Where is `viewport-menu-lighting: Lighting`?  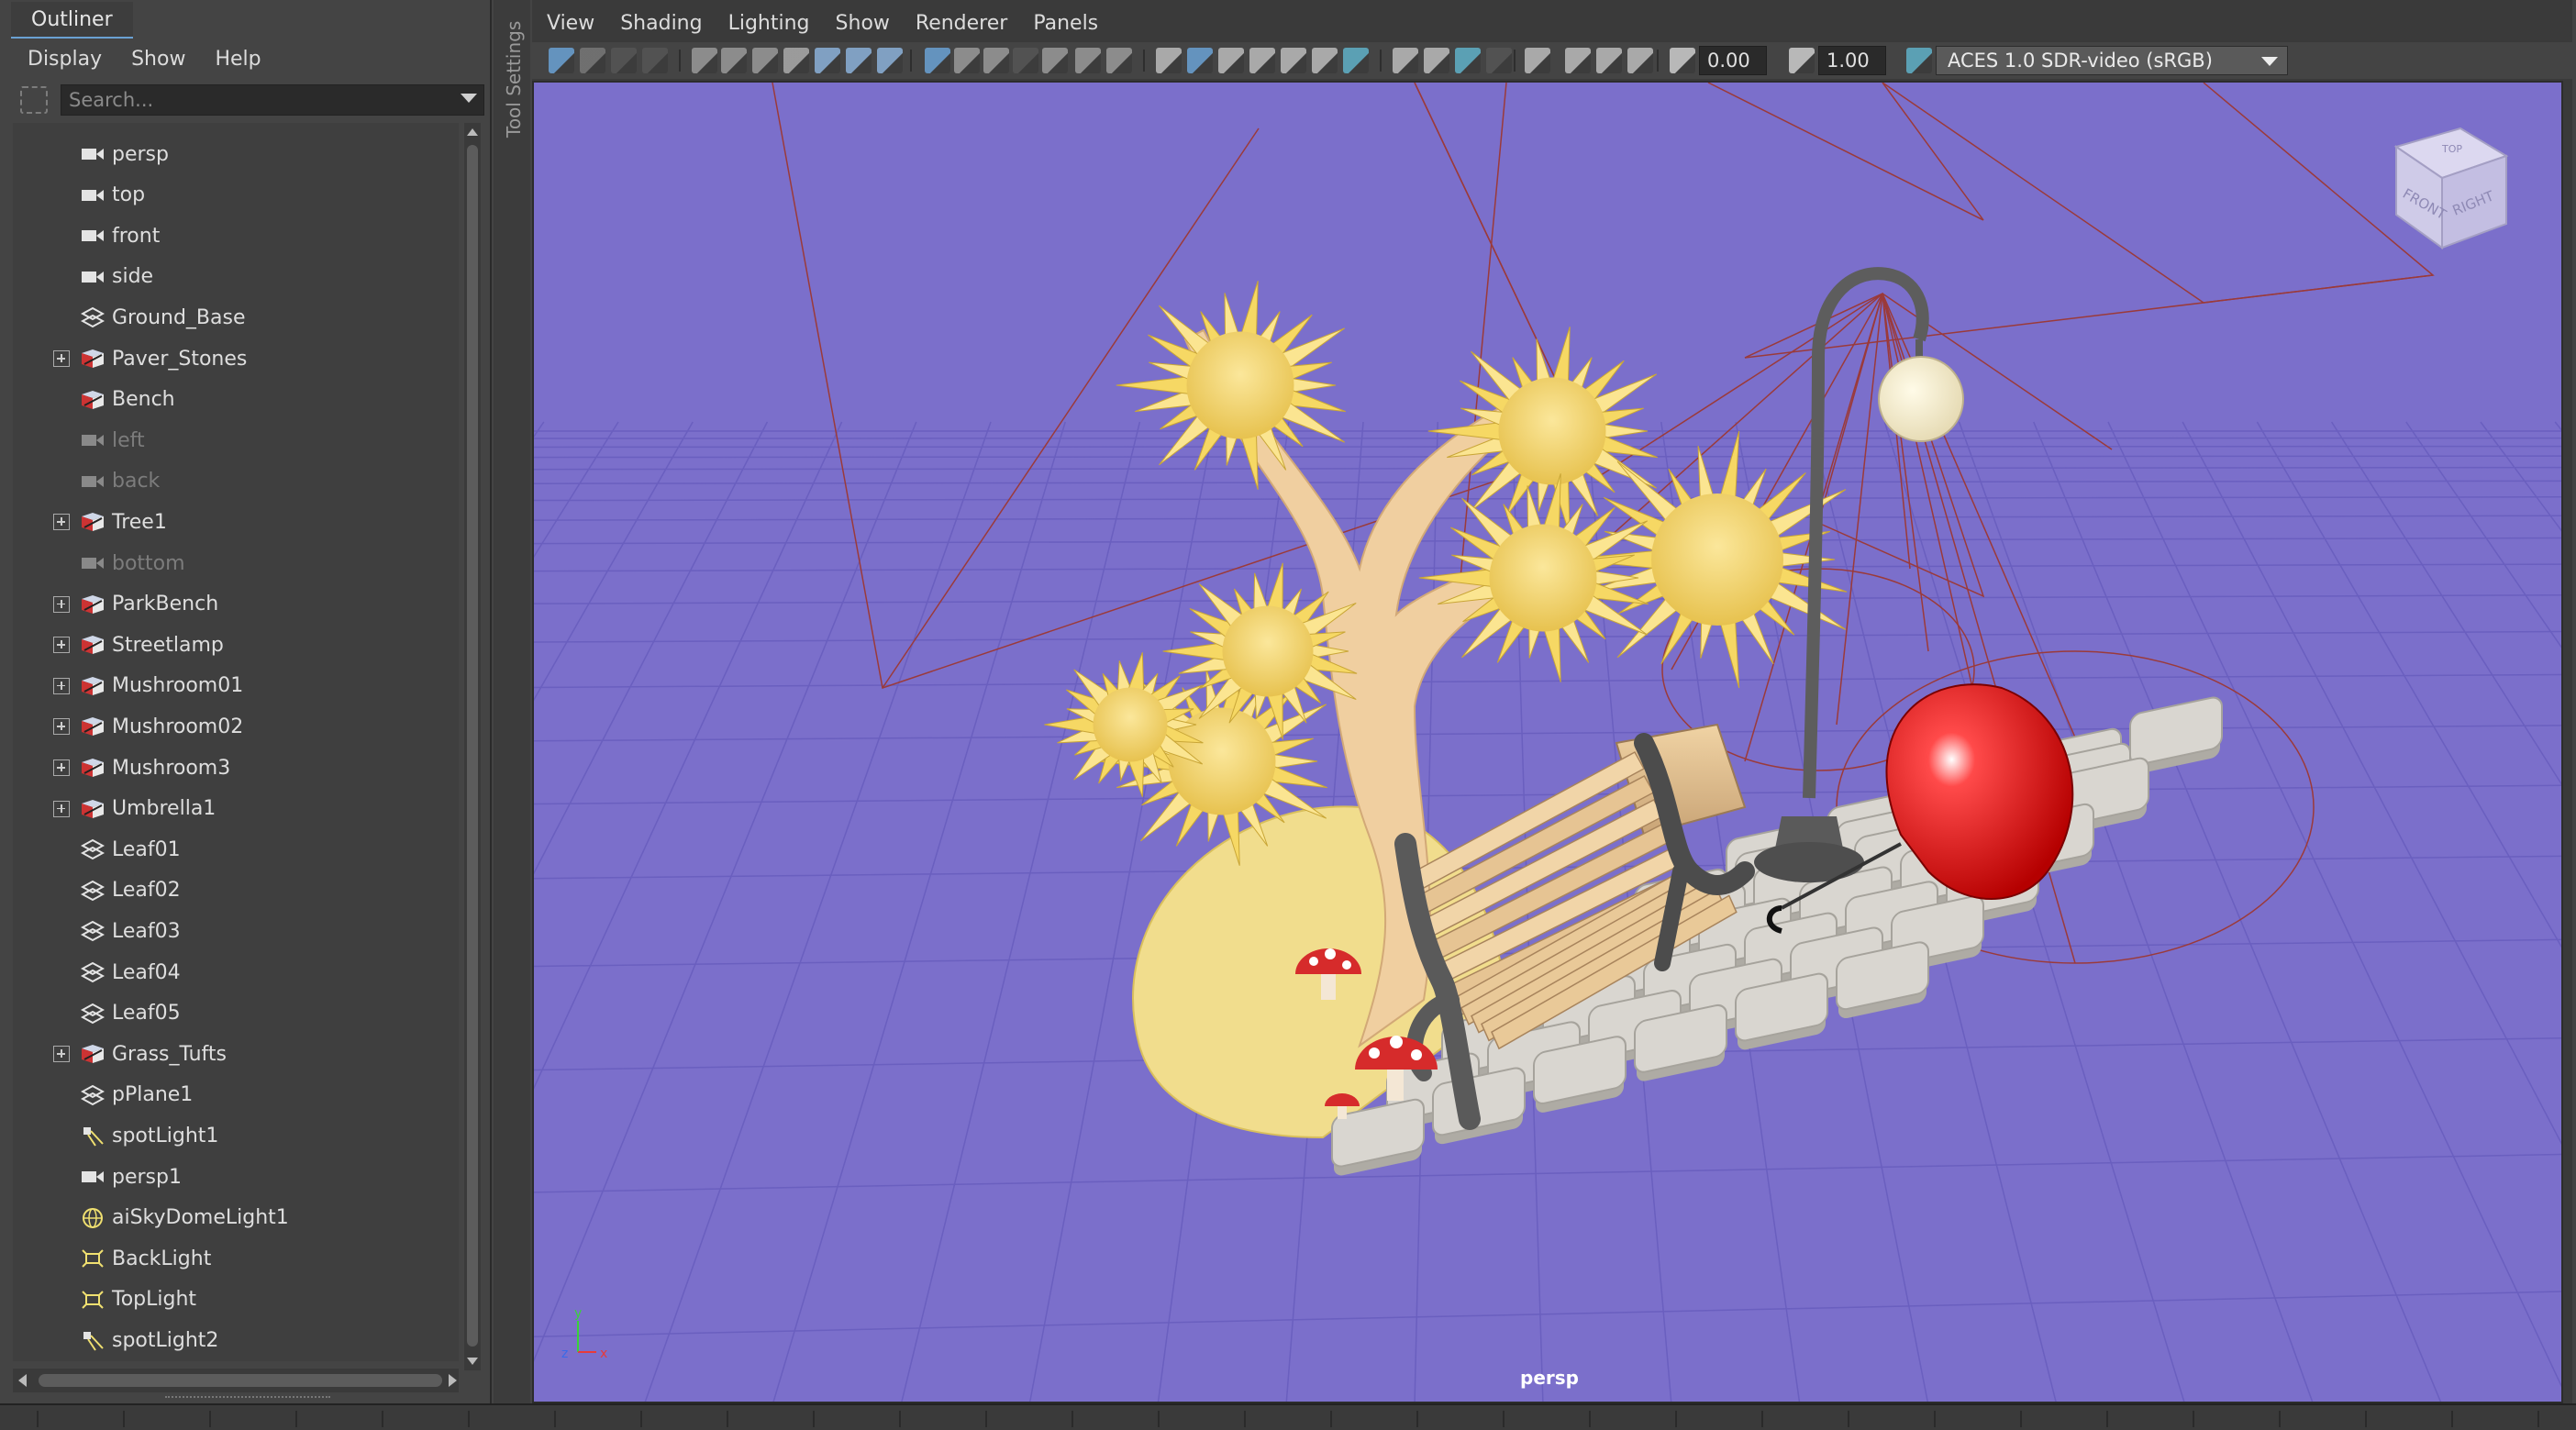
viewport-menu-lighting: Lighting is located at coordinates (769, 24).